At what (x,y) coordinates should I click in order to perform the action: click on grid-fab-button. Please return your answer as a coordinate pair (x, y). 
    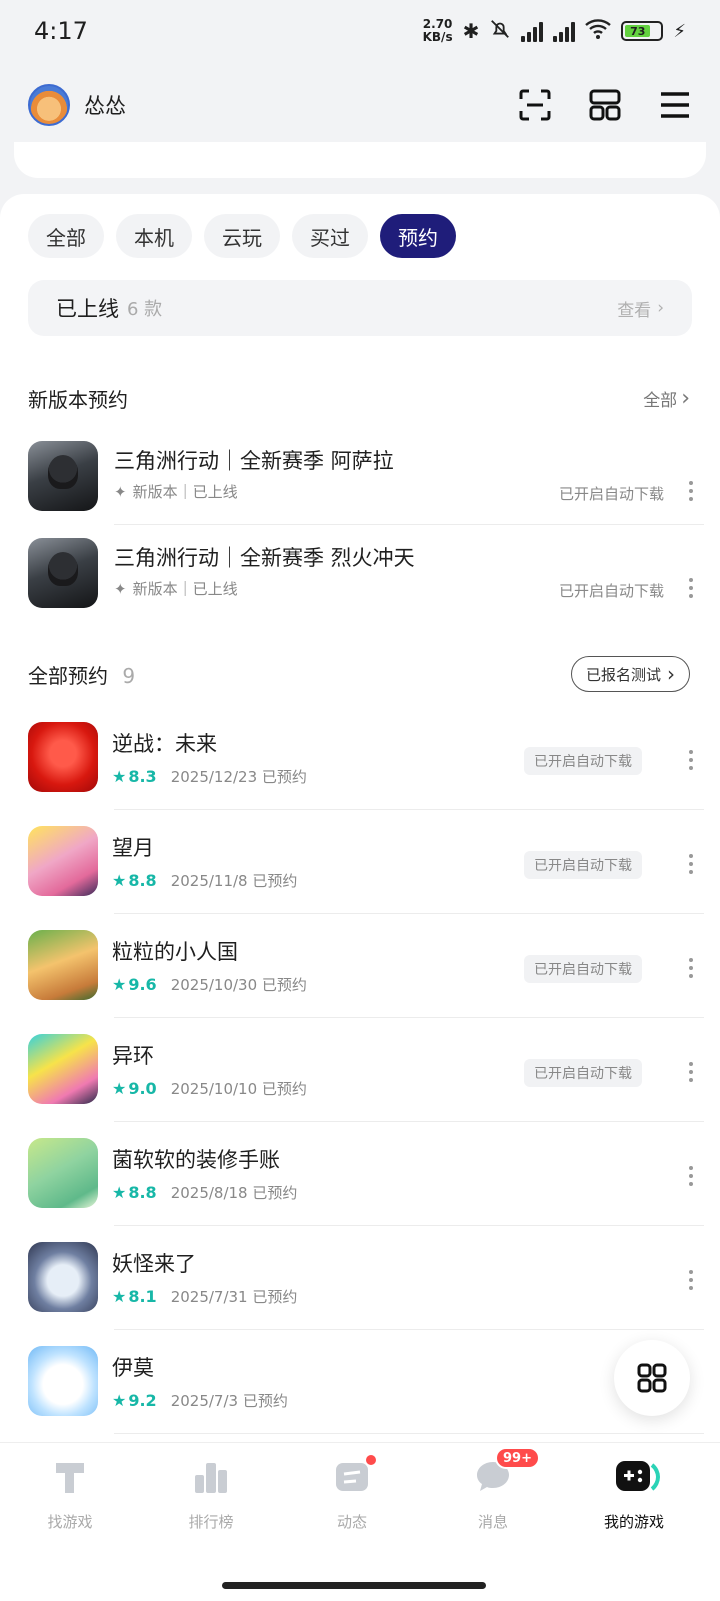
    Looking at the image, I should click on (652, 1378).